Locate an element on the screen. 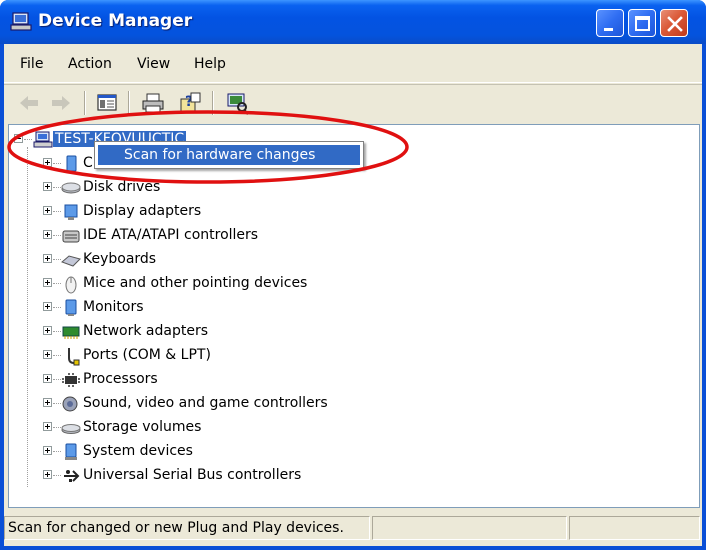 This screenshot has height=550, width=706. scan-hardware-icon is located at coordinates (237, 103).